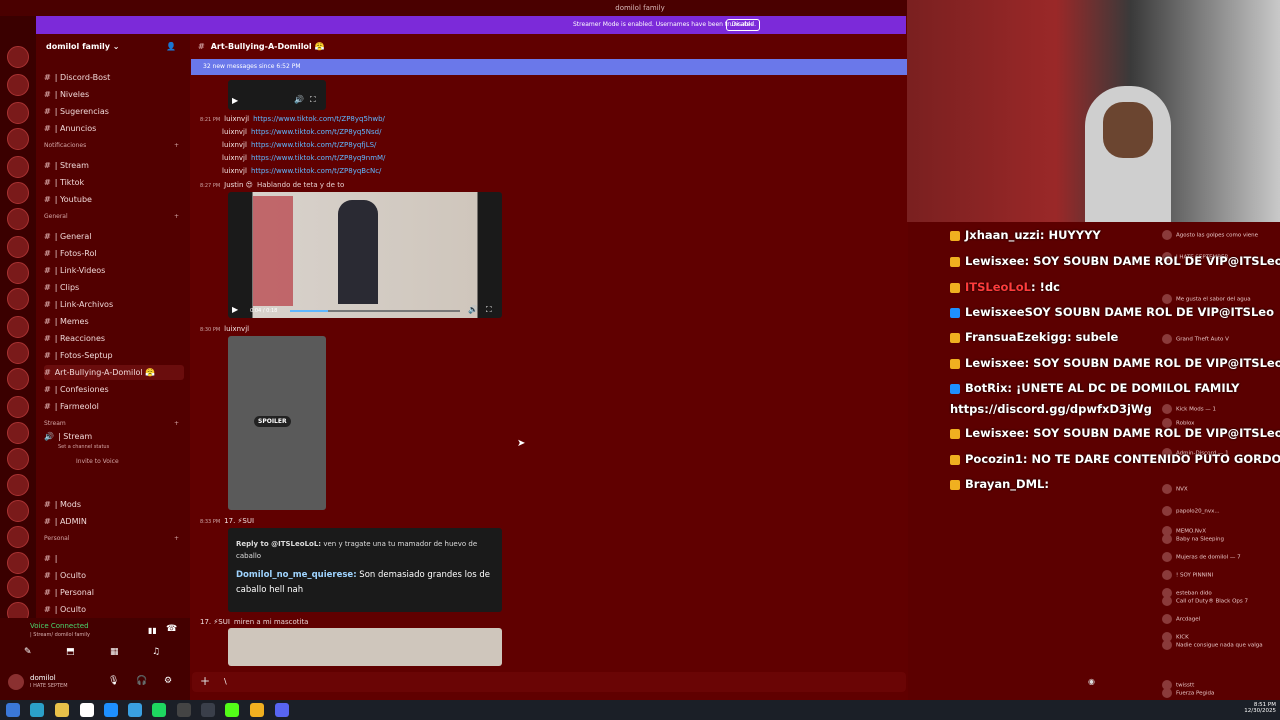 Image resolution: width=1280 pixels, height=720 pixels. What do you see at coordinates (13, 710) in the screenshot?
I see `start-icon` at bounding box center [13, 710].